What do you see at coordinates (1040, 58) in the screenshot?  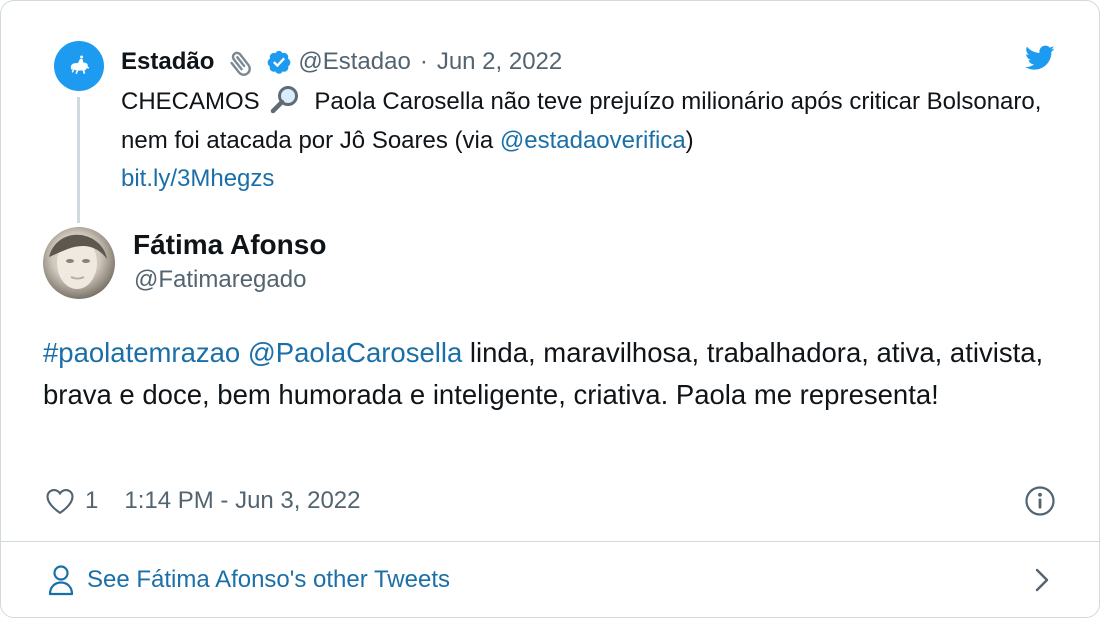 I see `twitter-bird-icon` at bounding box center [1040, 58].